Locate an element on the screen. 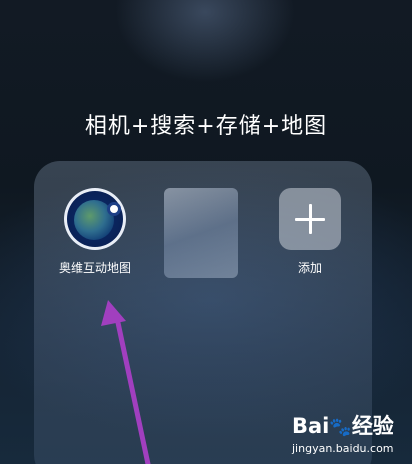  arrow-head is located at coordinates (113, 313).